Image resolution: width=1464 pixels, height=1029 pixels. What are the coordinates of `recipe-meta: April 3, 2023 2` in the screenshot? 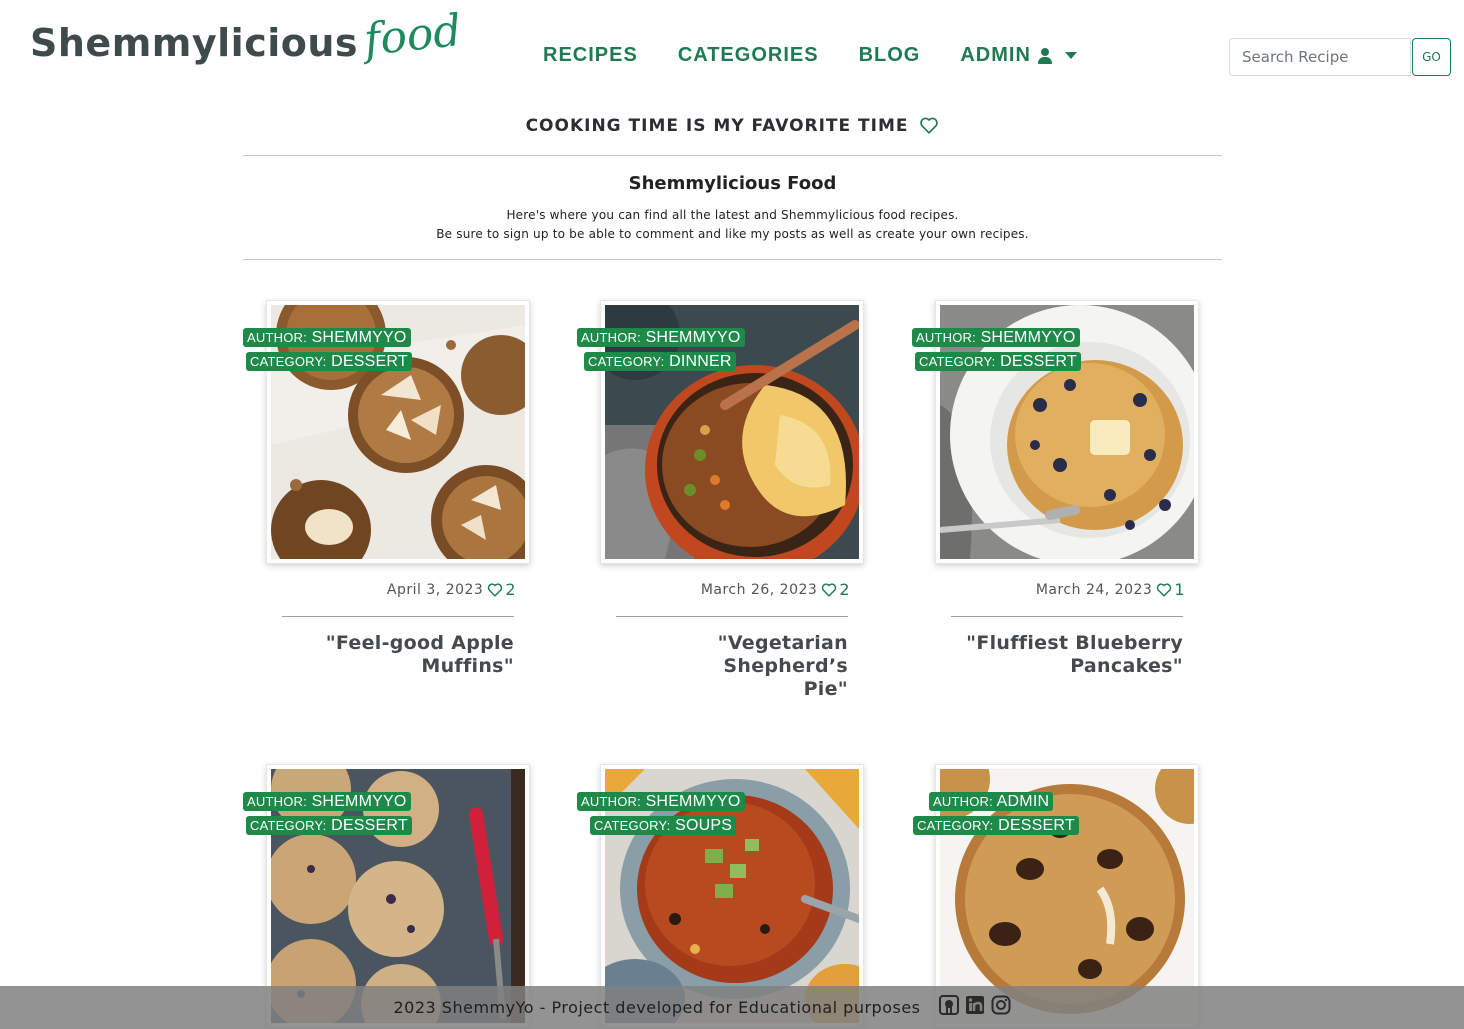 It's located at (451, 589).